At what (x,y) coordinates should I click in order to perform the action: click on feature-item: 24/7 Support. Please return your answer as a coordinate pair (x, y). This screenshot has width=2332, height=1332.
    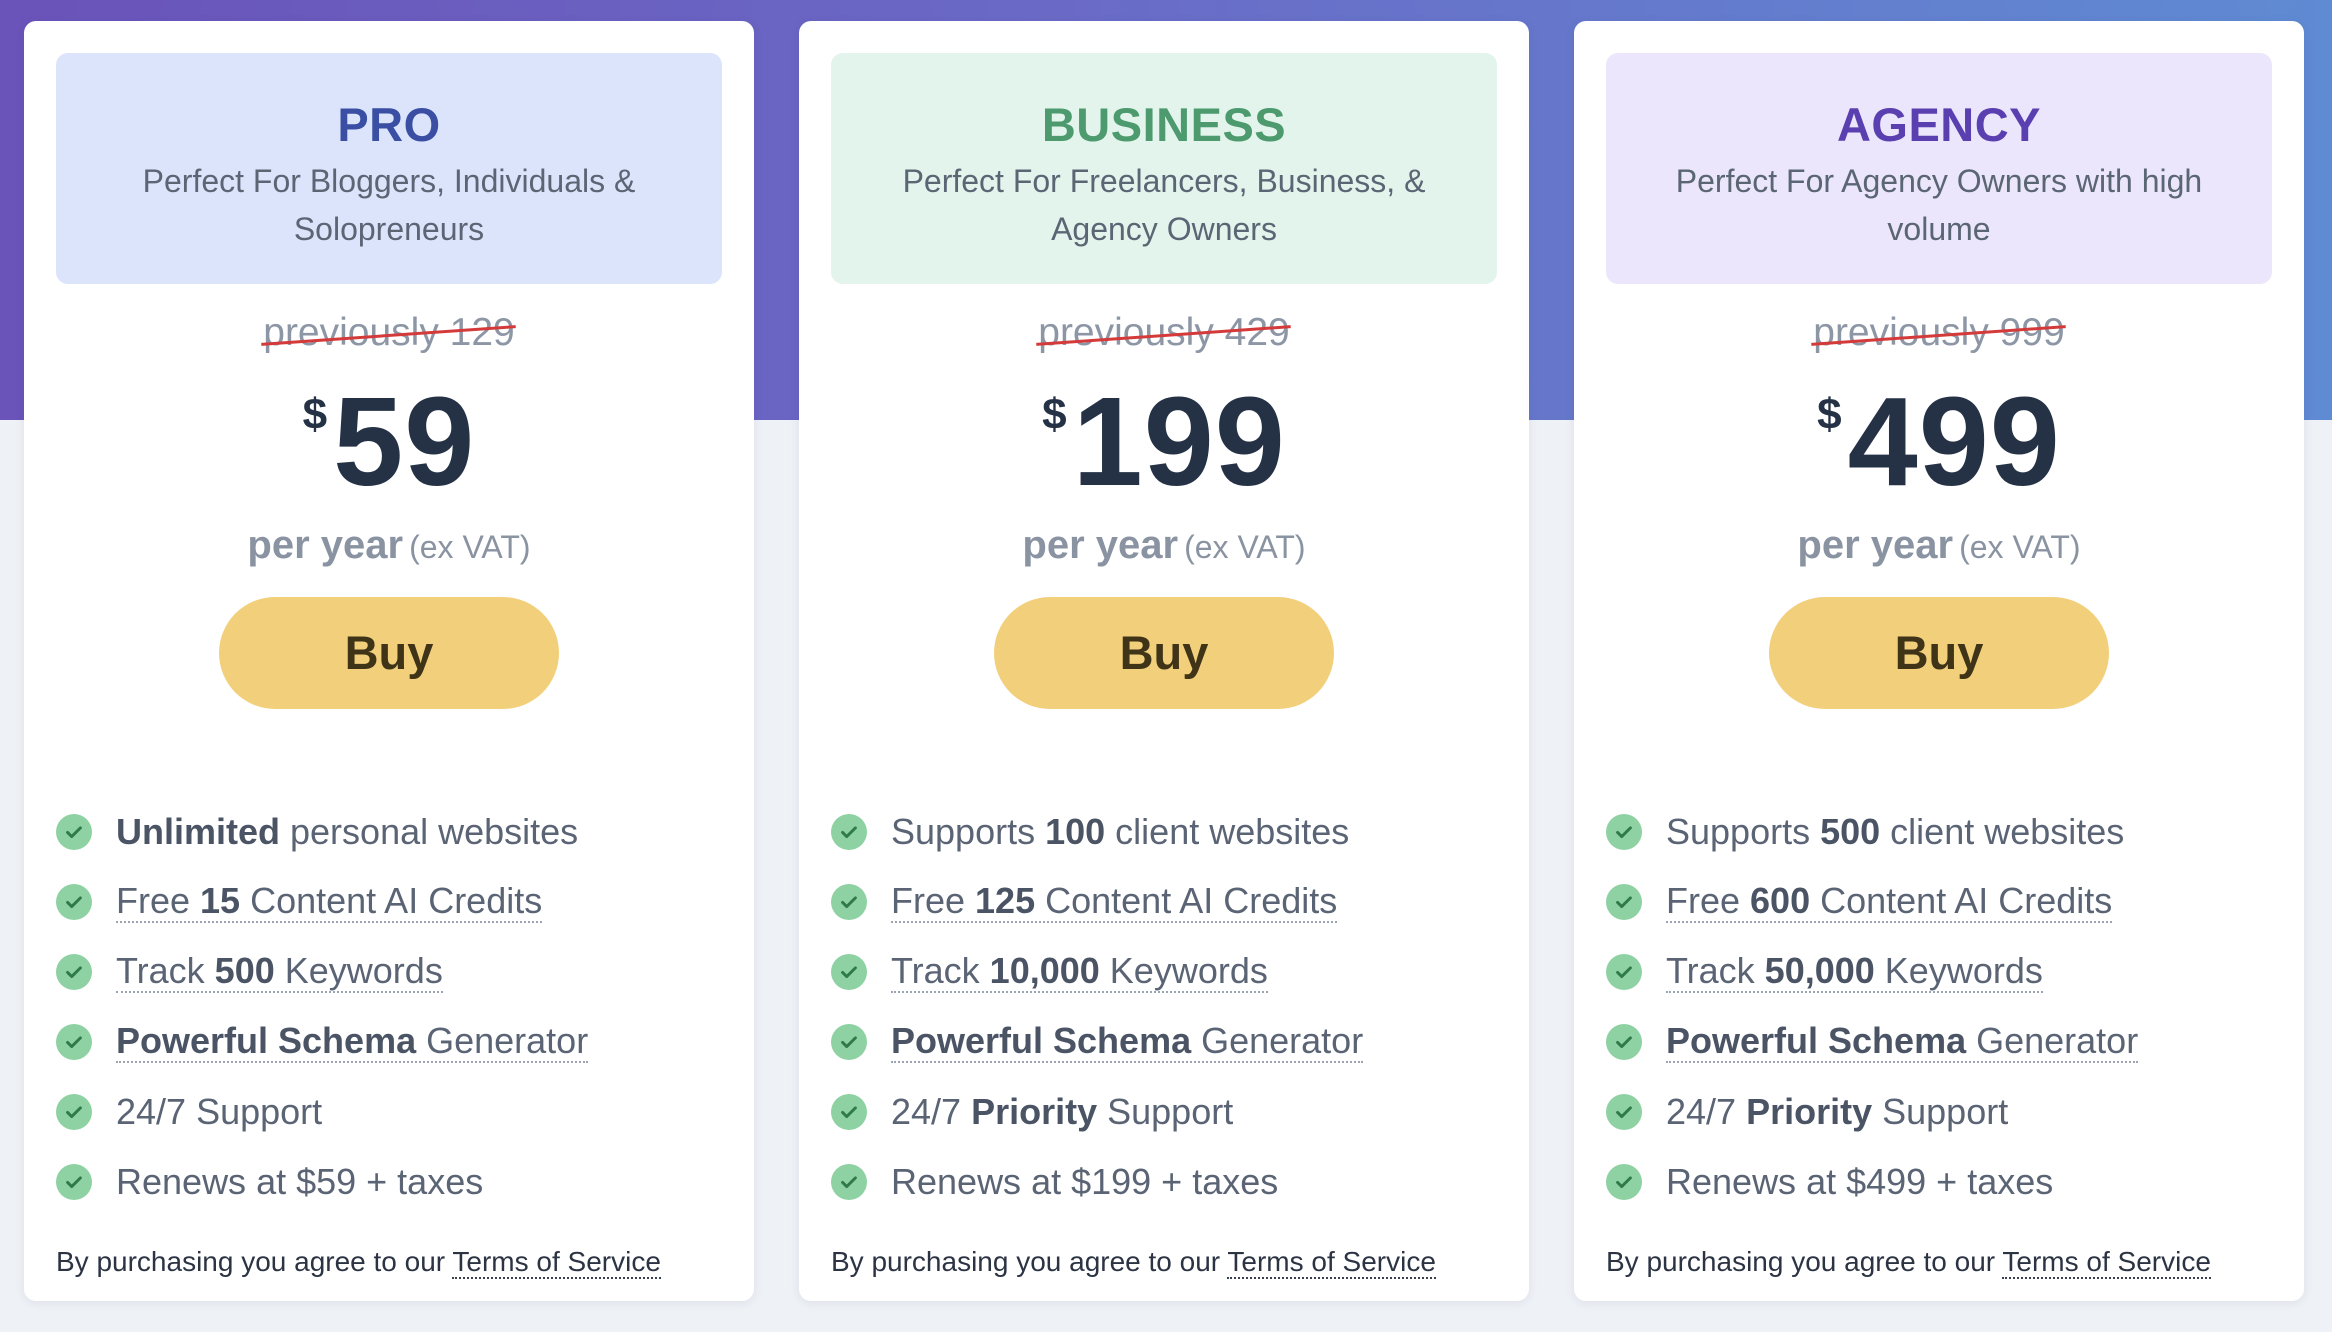
    Looking at the image, I should click on (396, 1112).